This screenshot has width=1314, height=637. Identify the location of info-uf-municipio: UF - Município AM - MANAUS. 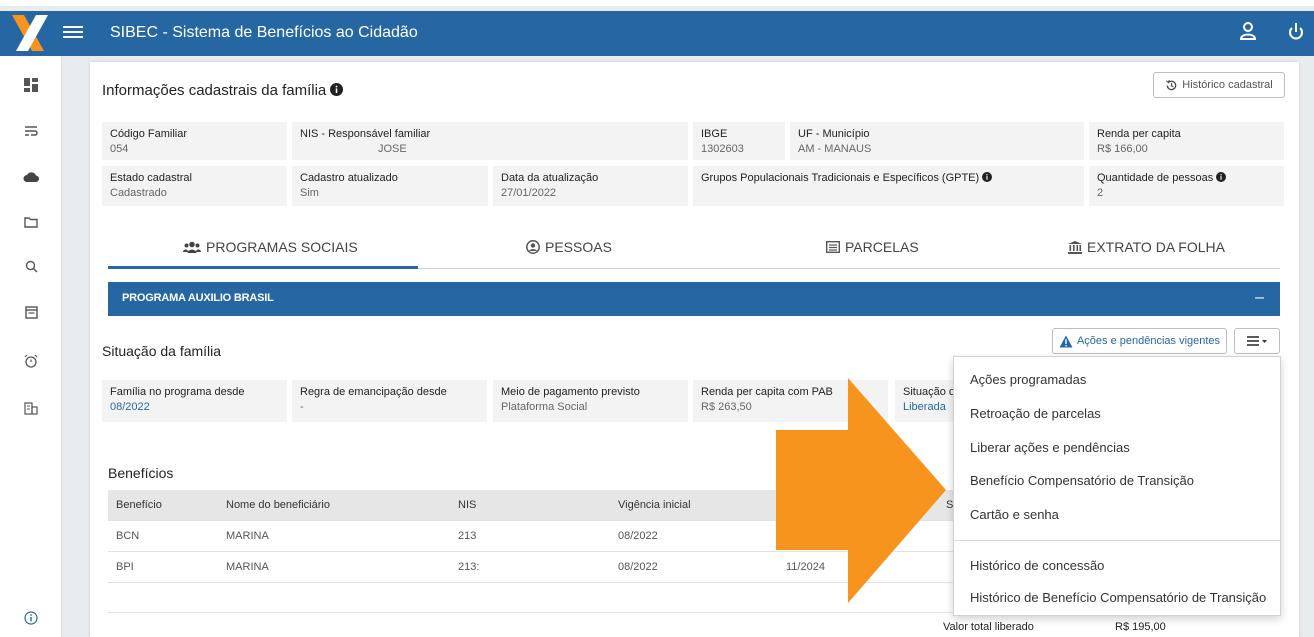
(937, 141).